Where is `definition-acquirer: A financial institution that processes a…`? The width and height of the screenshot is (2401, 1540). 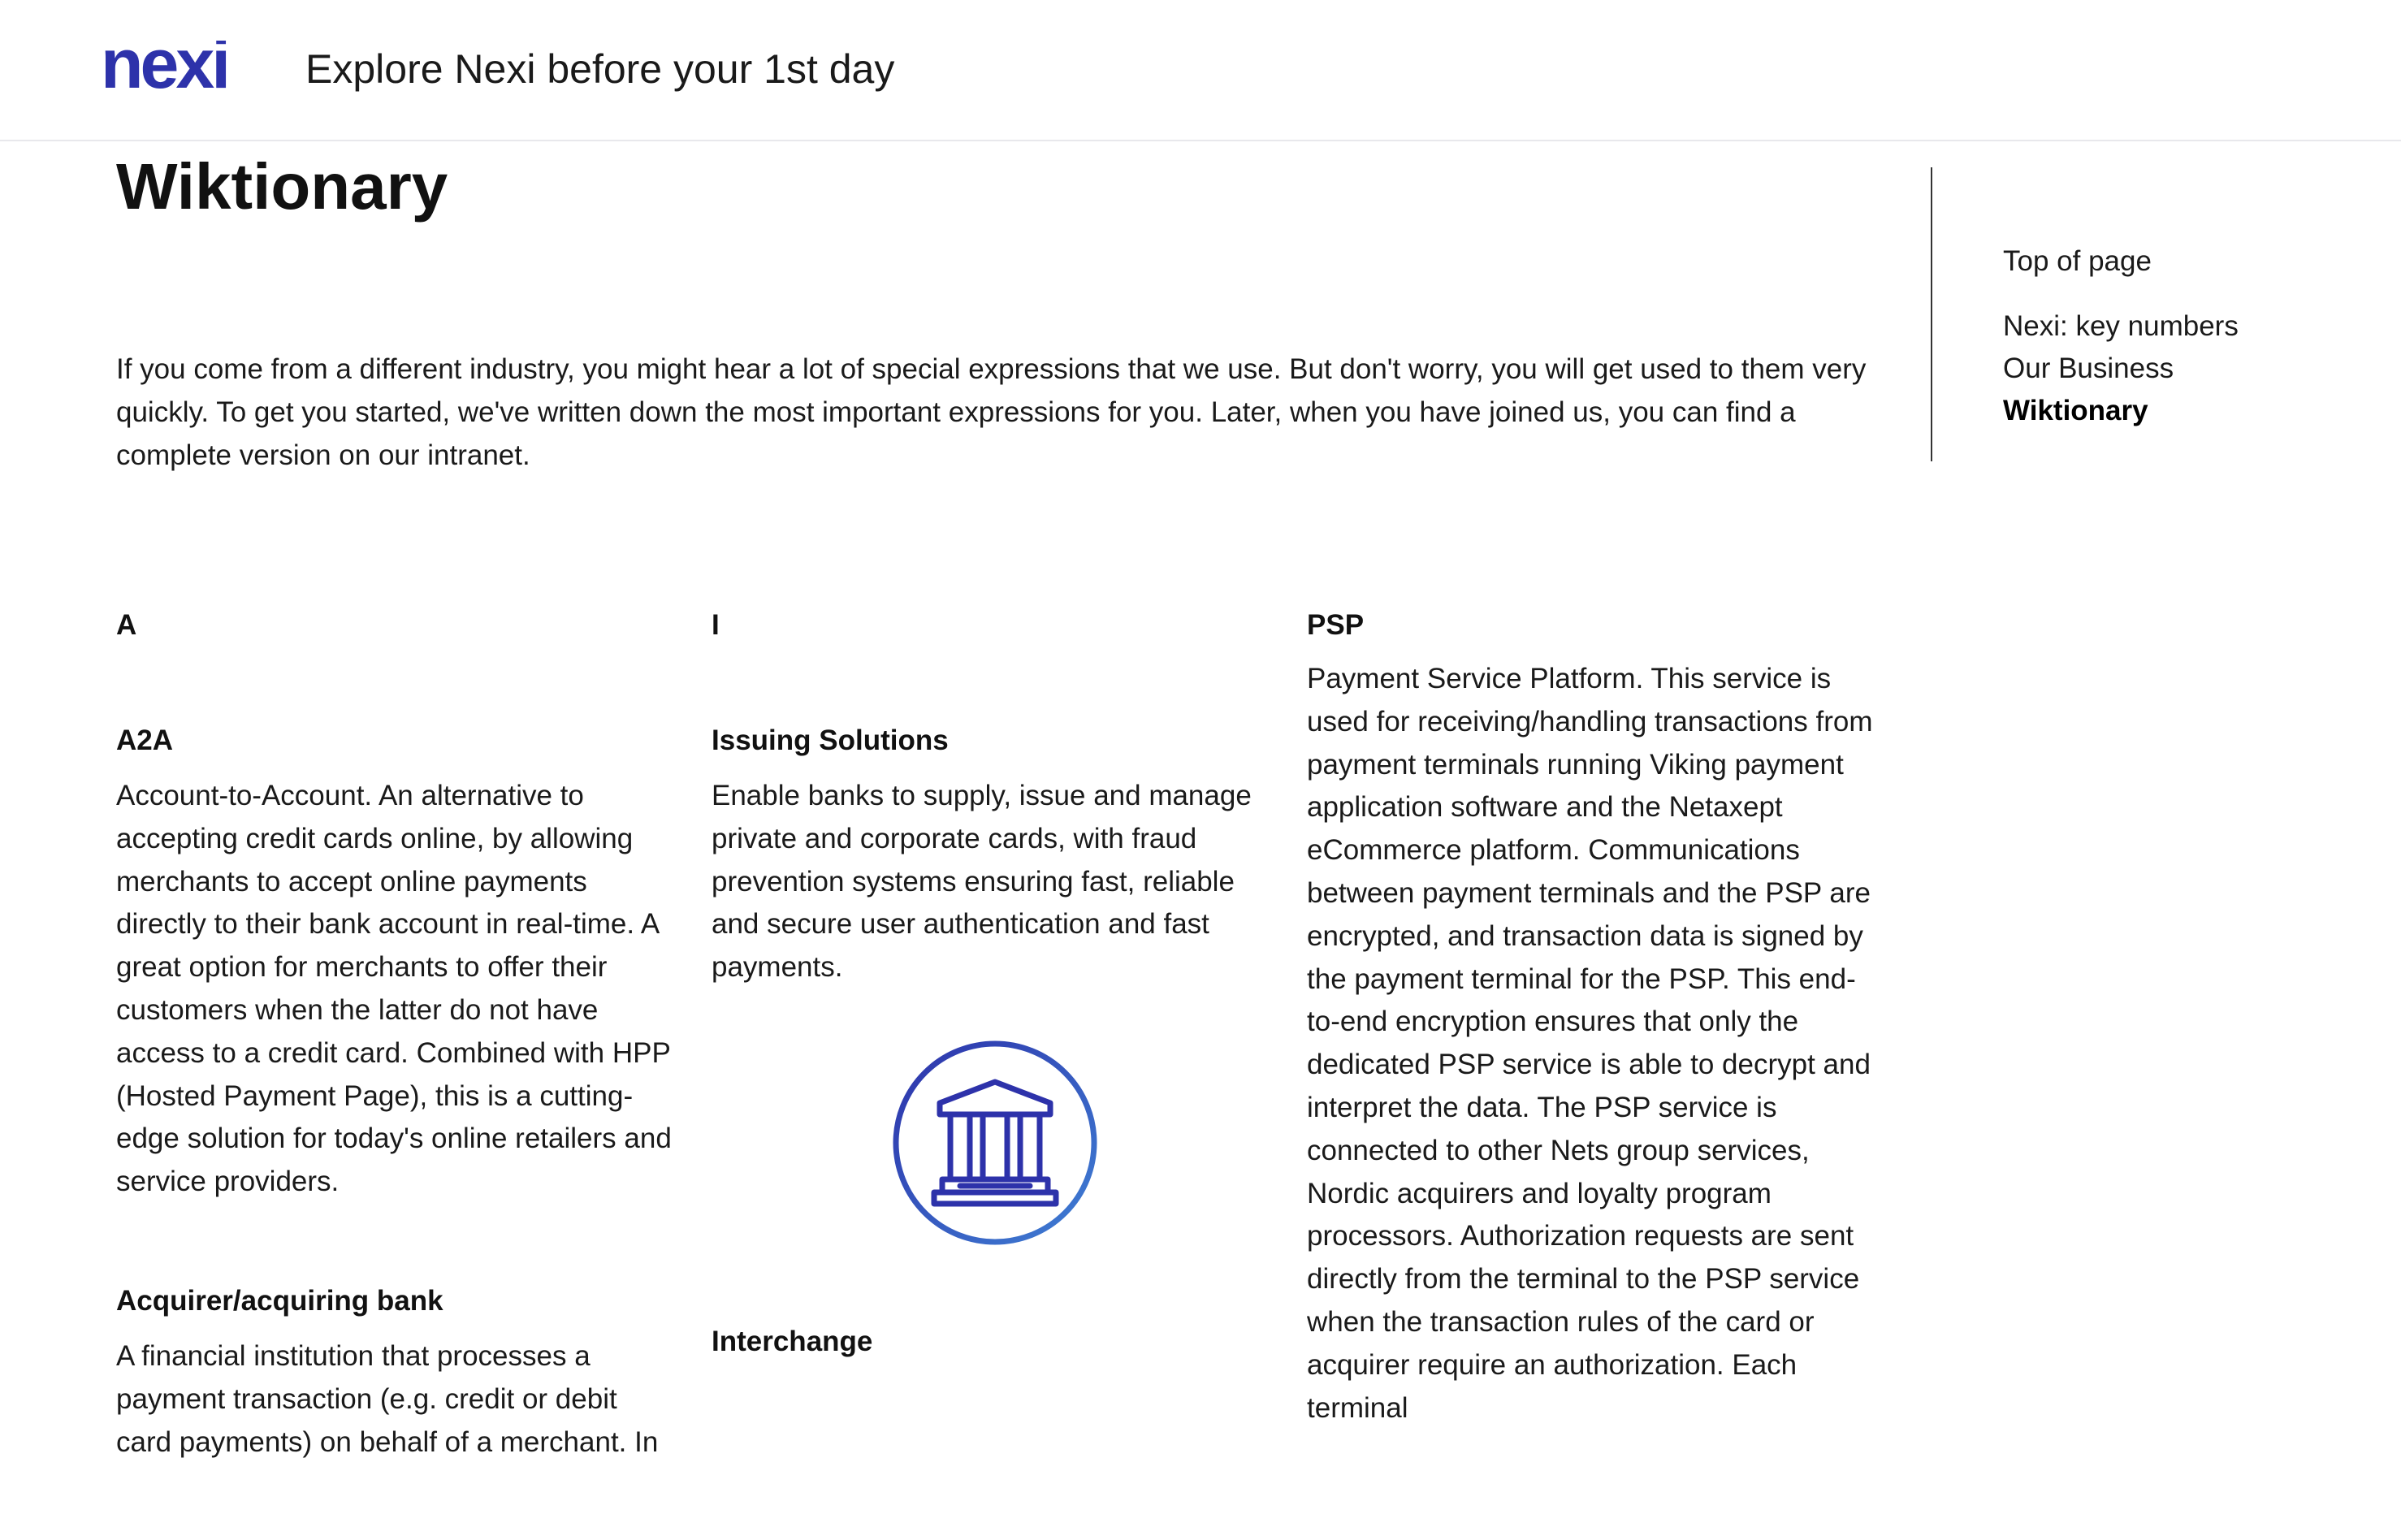
definition-acquirer: A financial institution that processes a… is located at coordinates (387, 1398).